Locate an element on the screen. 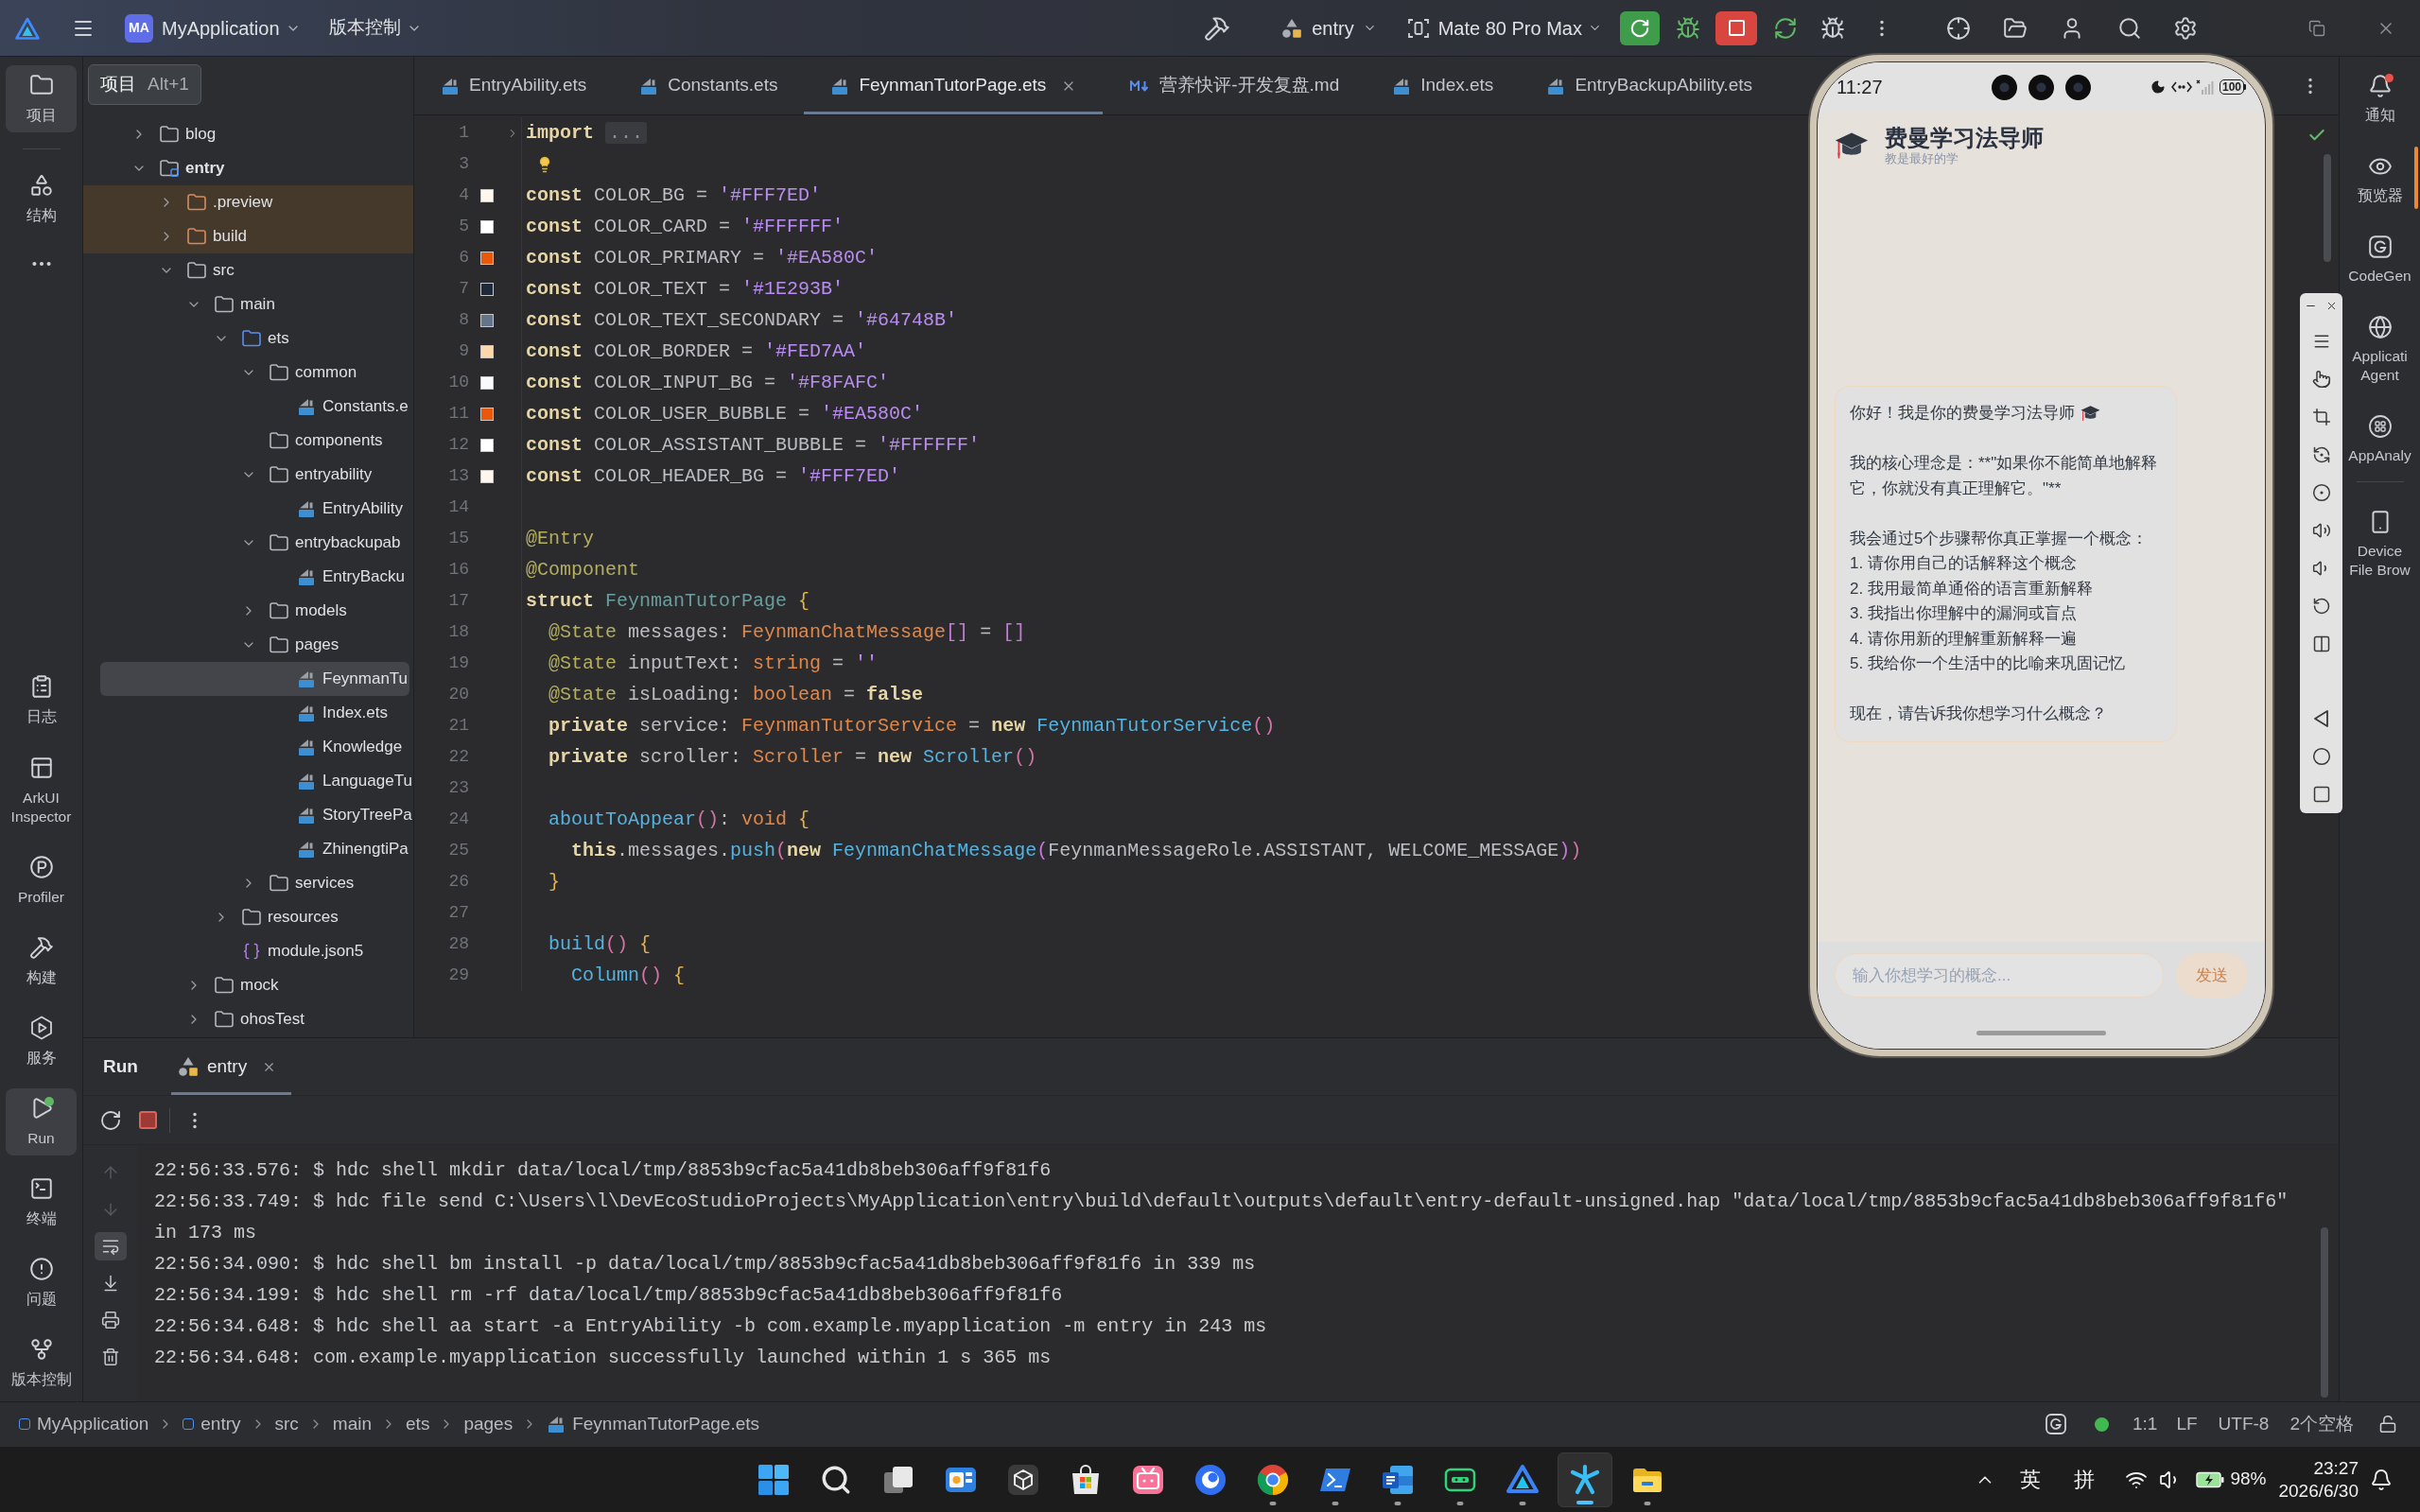  input-language-indicator: 英 is located at coordinates (2031, 1479).